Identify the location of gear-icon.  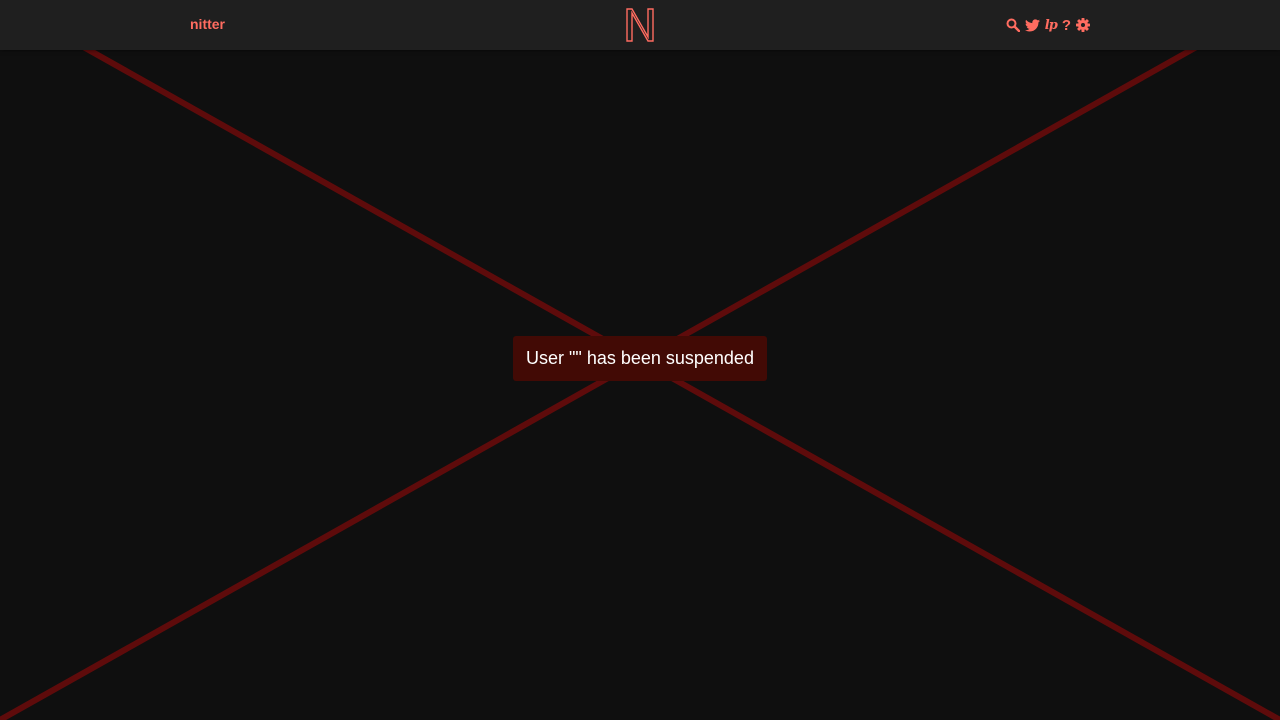
(1083, 25).